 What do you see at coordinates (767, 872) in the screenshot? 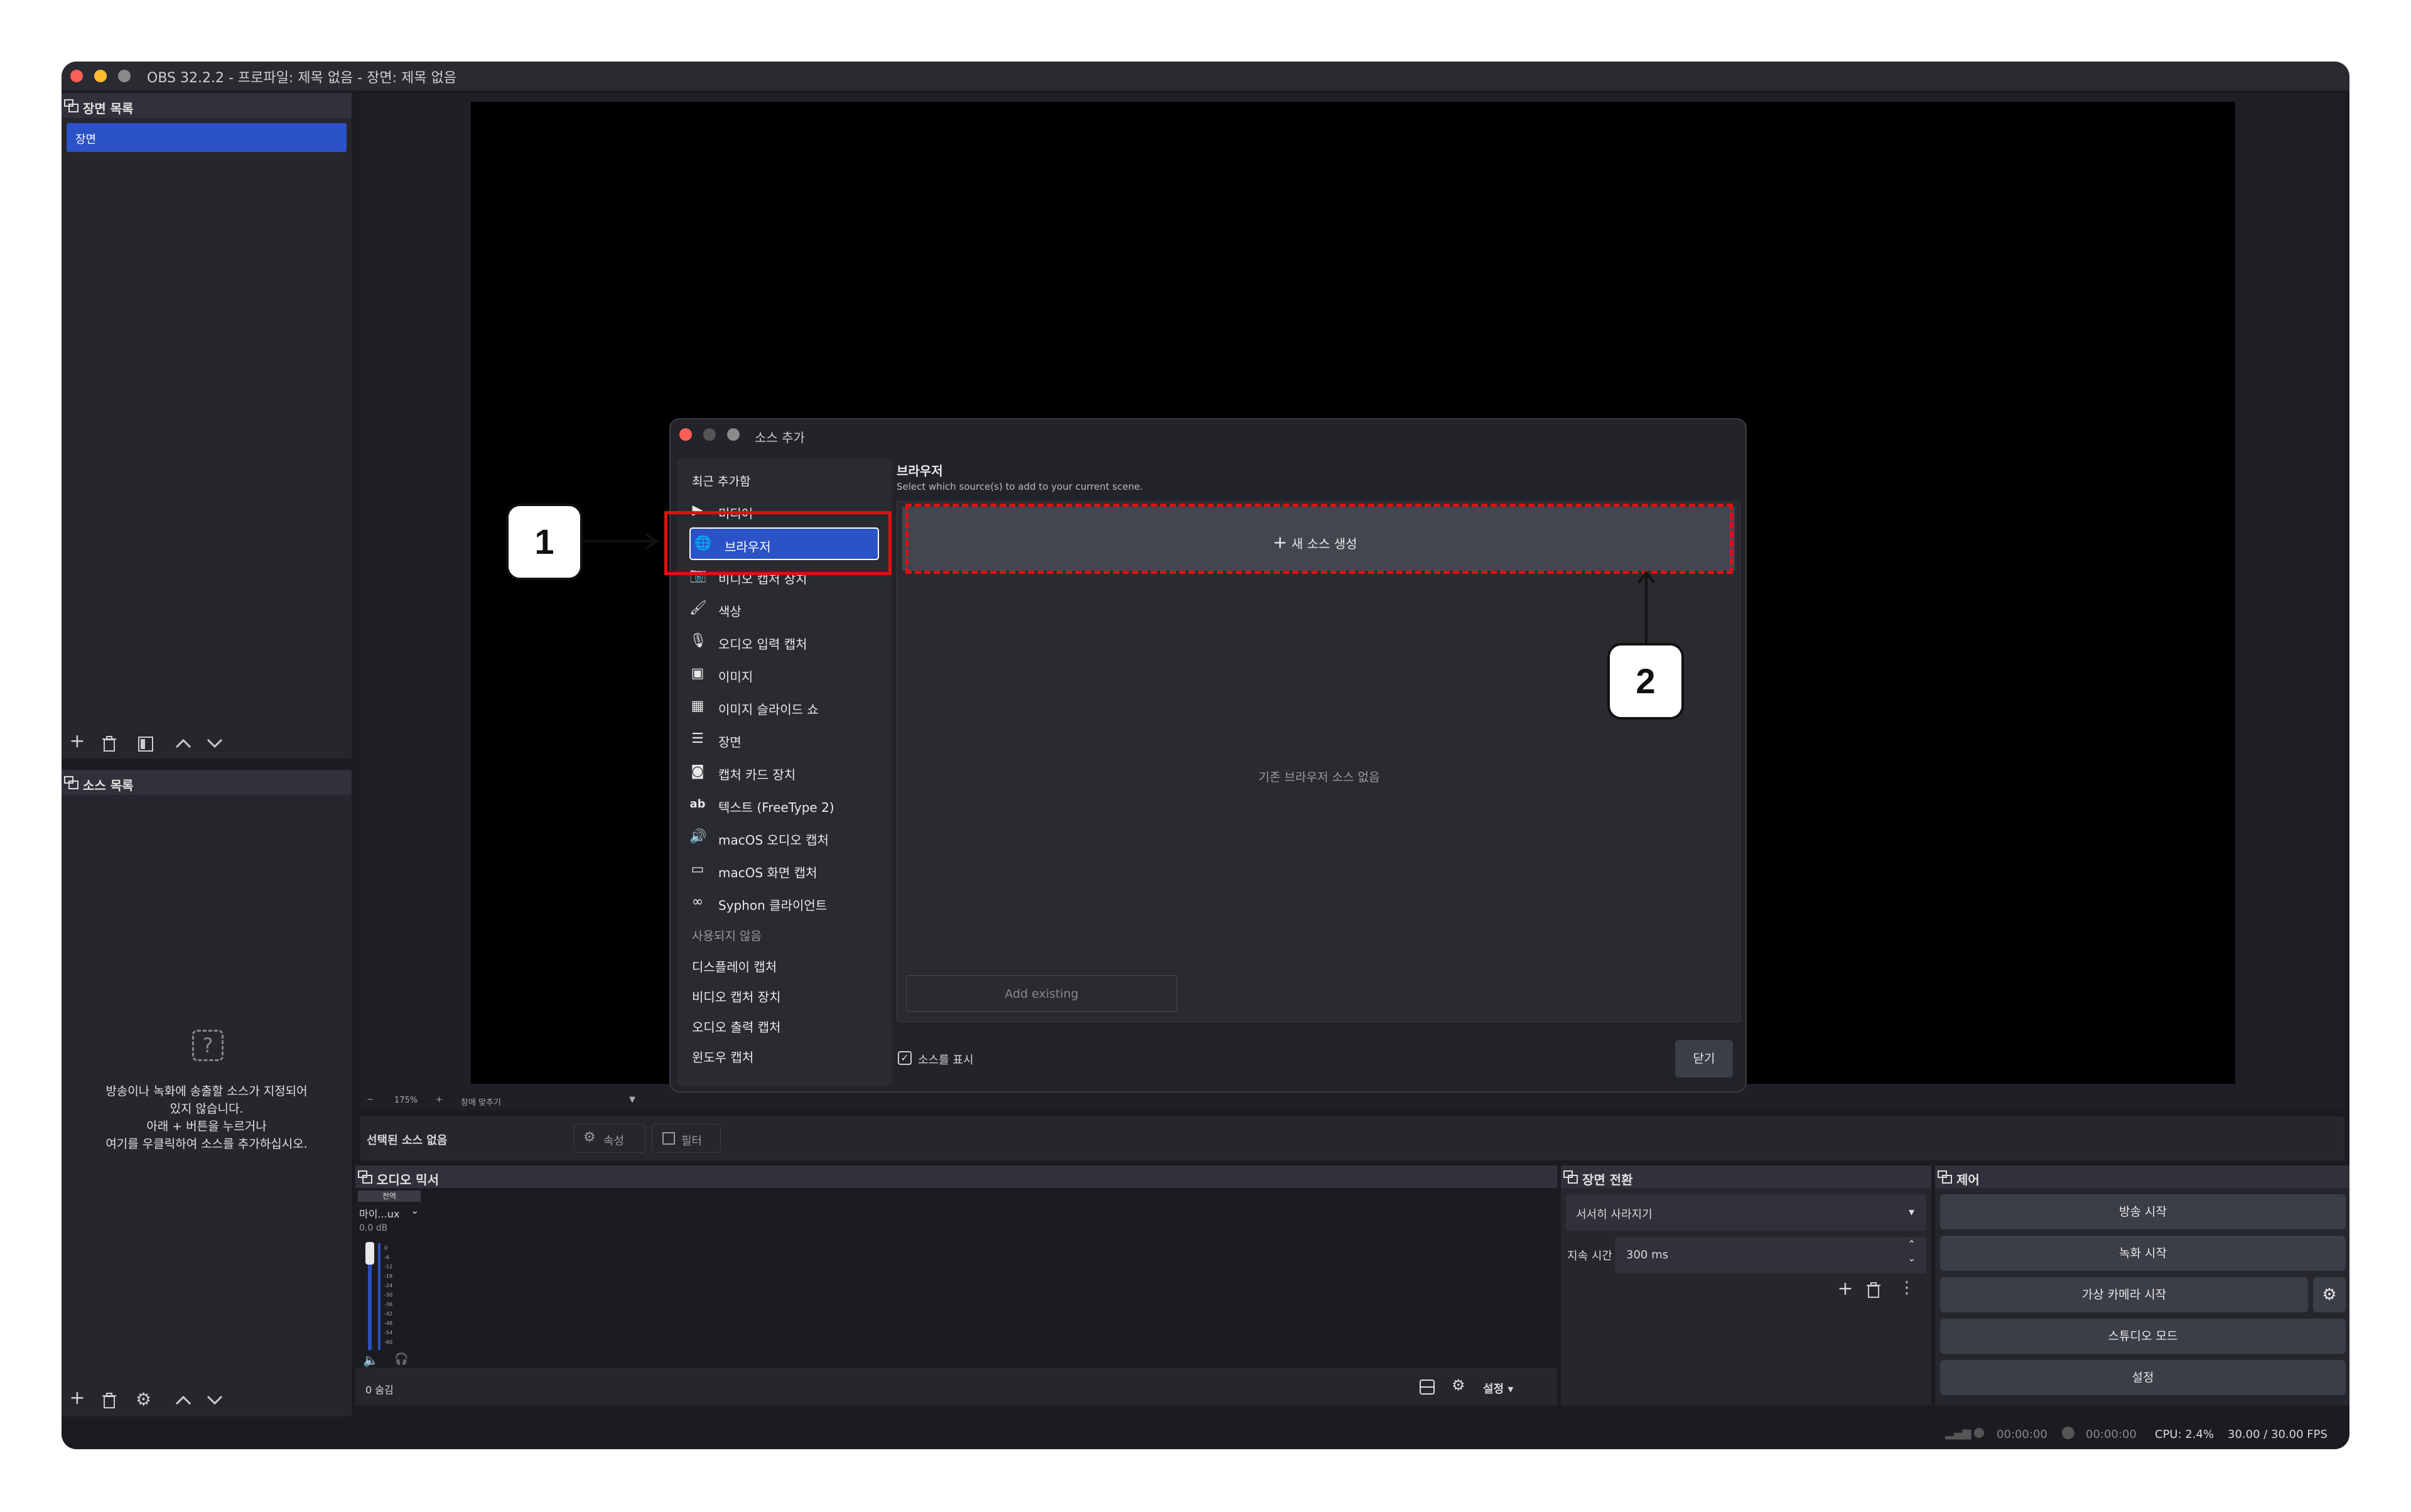
I see `source-item-label: macOS 화면 캡처` at bounding box center [767, 872].